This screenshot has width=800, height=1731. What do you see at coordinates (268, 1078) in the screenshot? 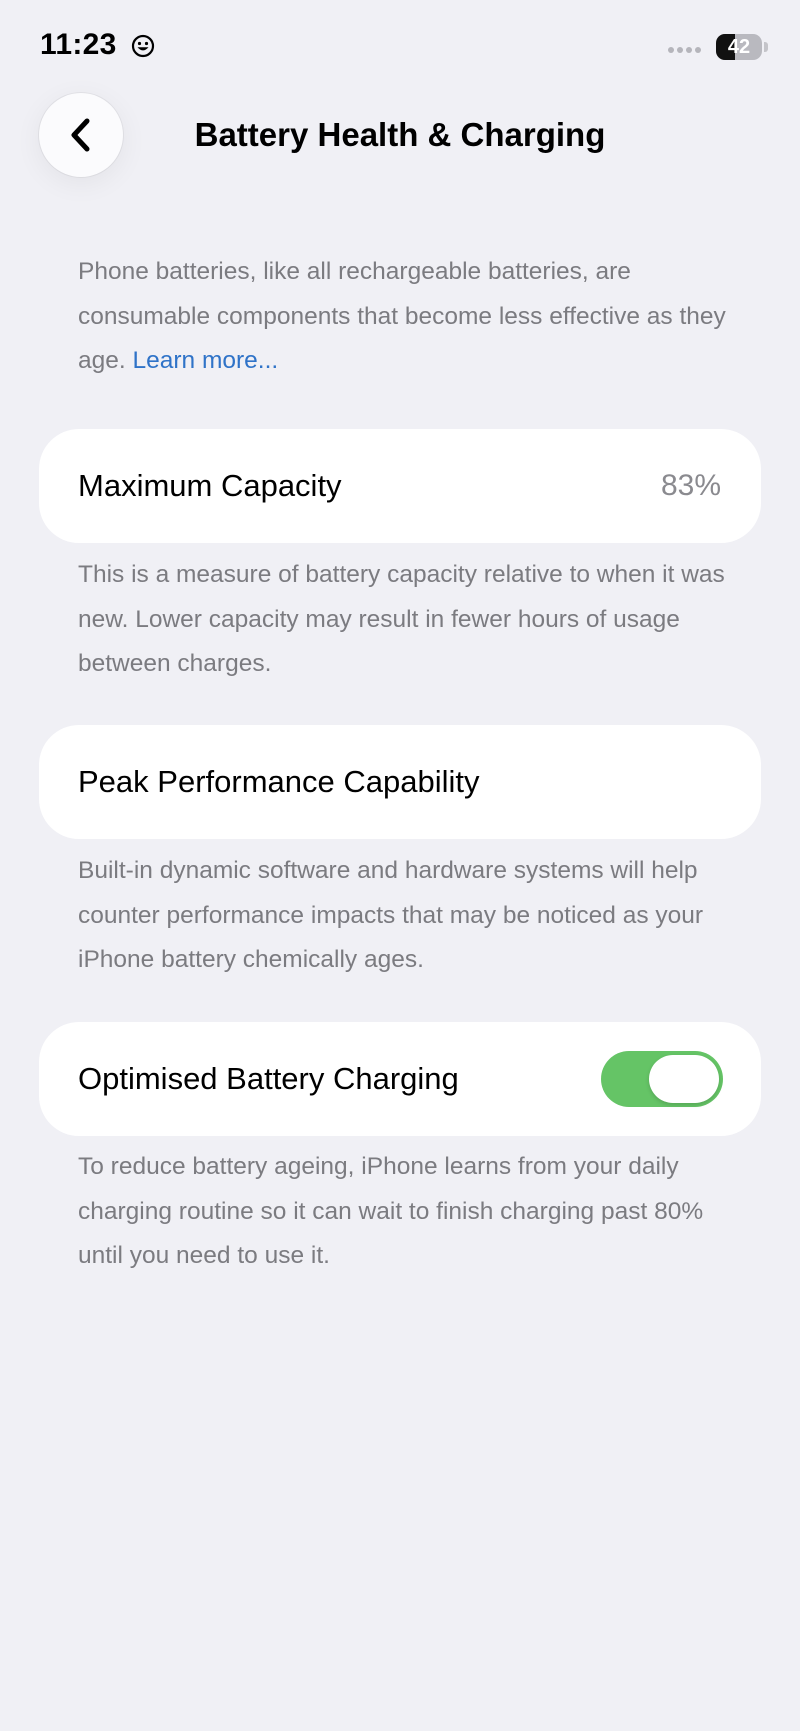
I see `optimised-charging-label: Optimised Battery Charging` at bounding box center [268, 1078].